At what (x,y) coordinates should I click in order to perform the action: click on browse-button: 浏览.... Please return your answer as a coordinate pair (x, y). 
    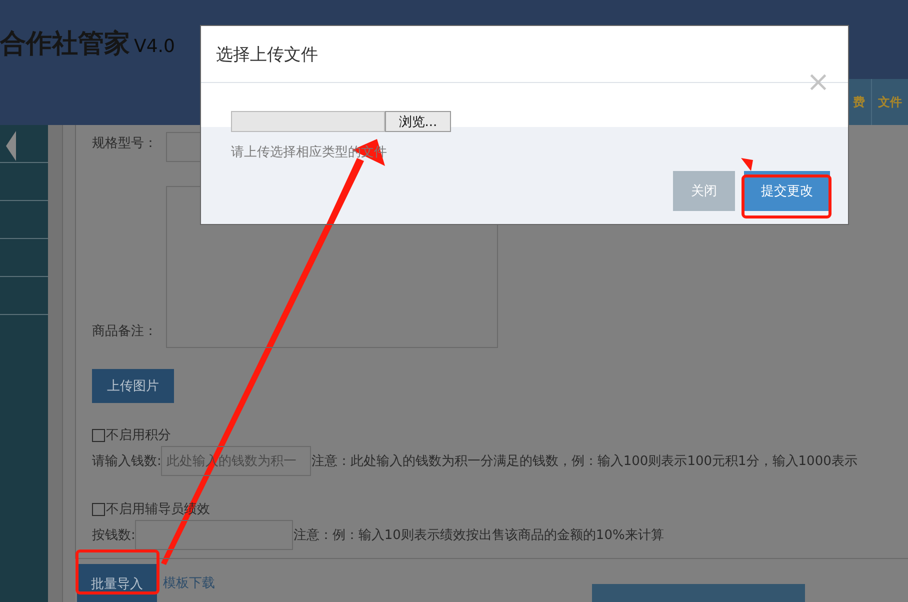
    Looking at the image, I should click on (418, 121).